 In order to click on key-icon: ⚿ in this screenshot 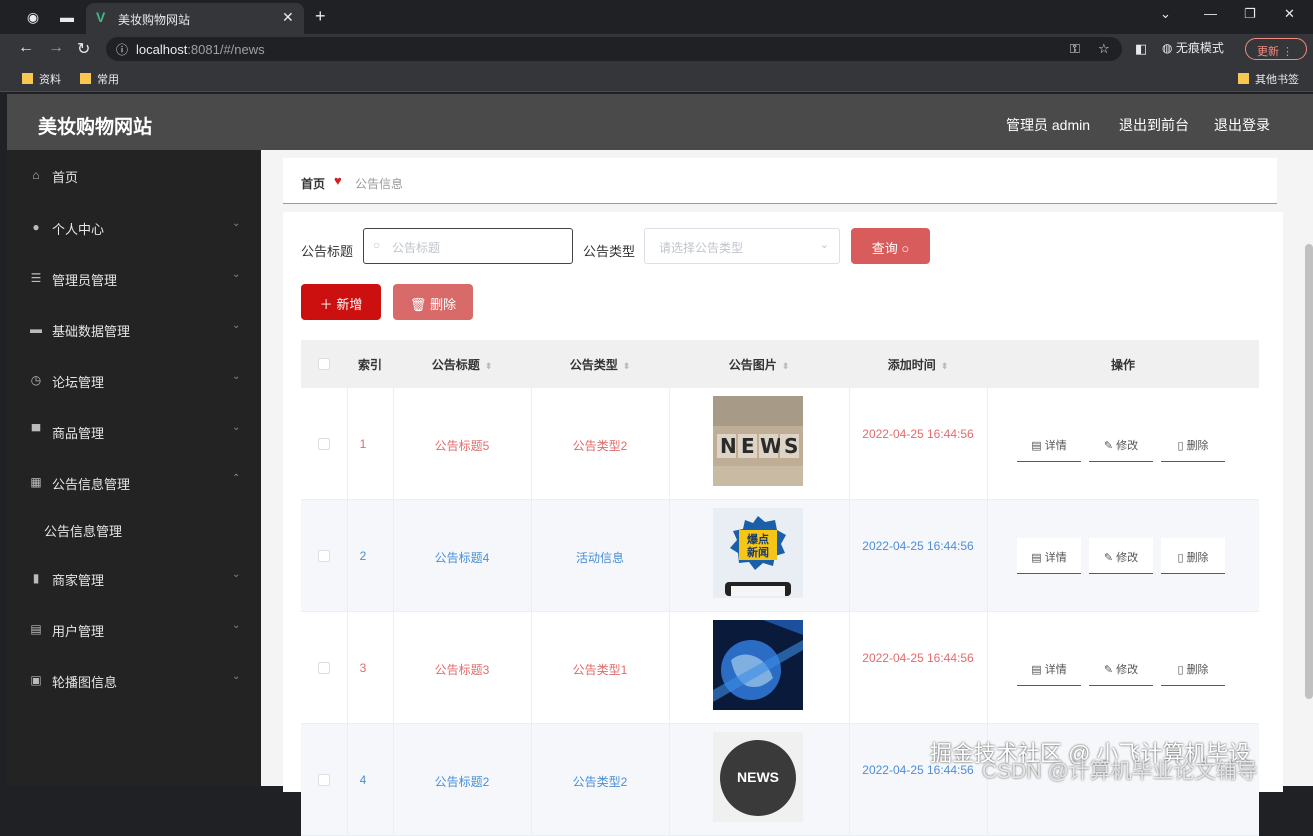, I will do `click(1075, 49)`.